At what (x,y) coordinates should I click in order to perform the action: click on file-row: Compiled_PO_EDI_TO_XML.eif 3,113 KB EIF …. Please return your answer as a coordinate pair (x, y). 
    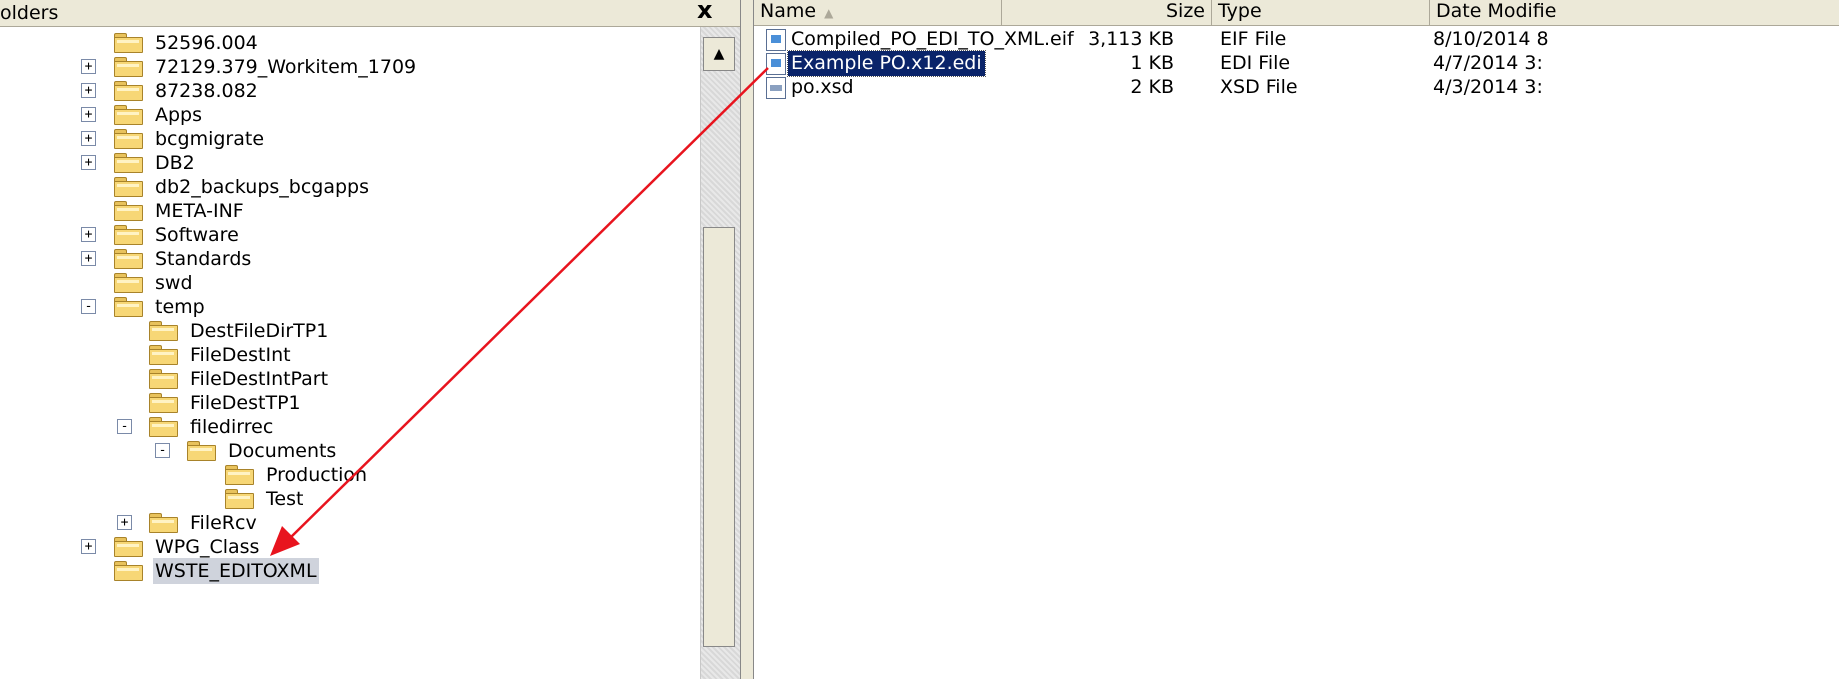
    Looking at the image, I should click on (1296, 40).